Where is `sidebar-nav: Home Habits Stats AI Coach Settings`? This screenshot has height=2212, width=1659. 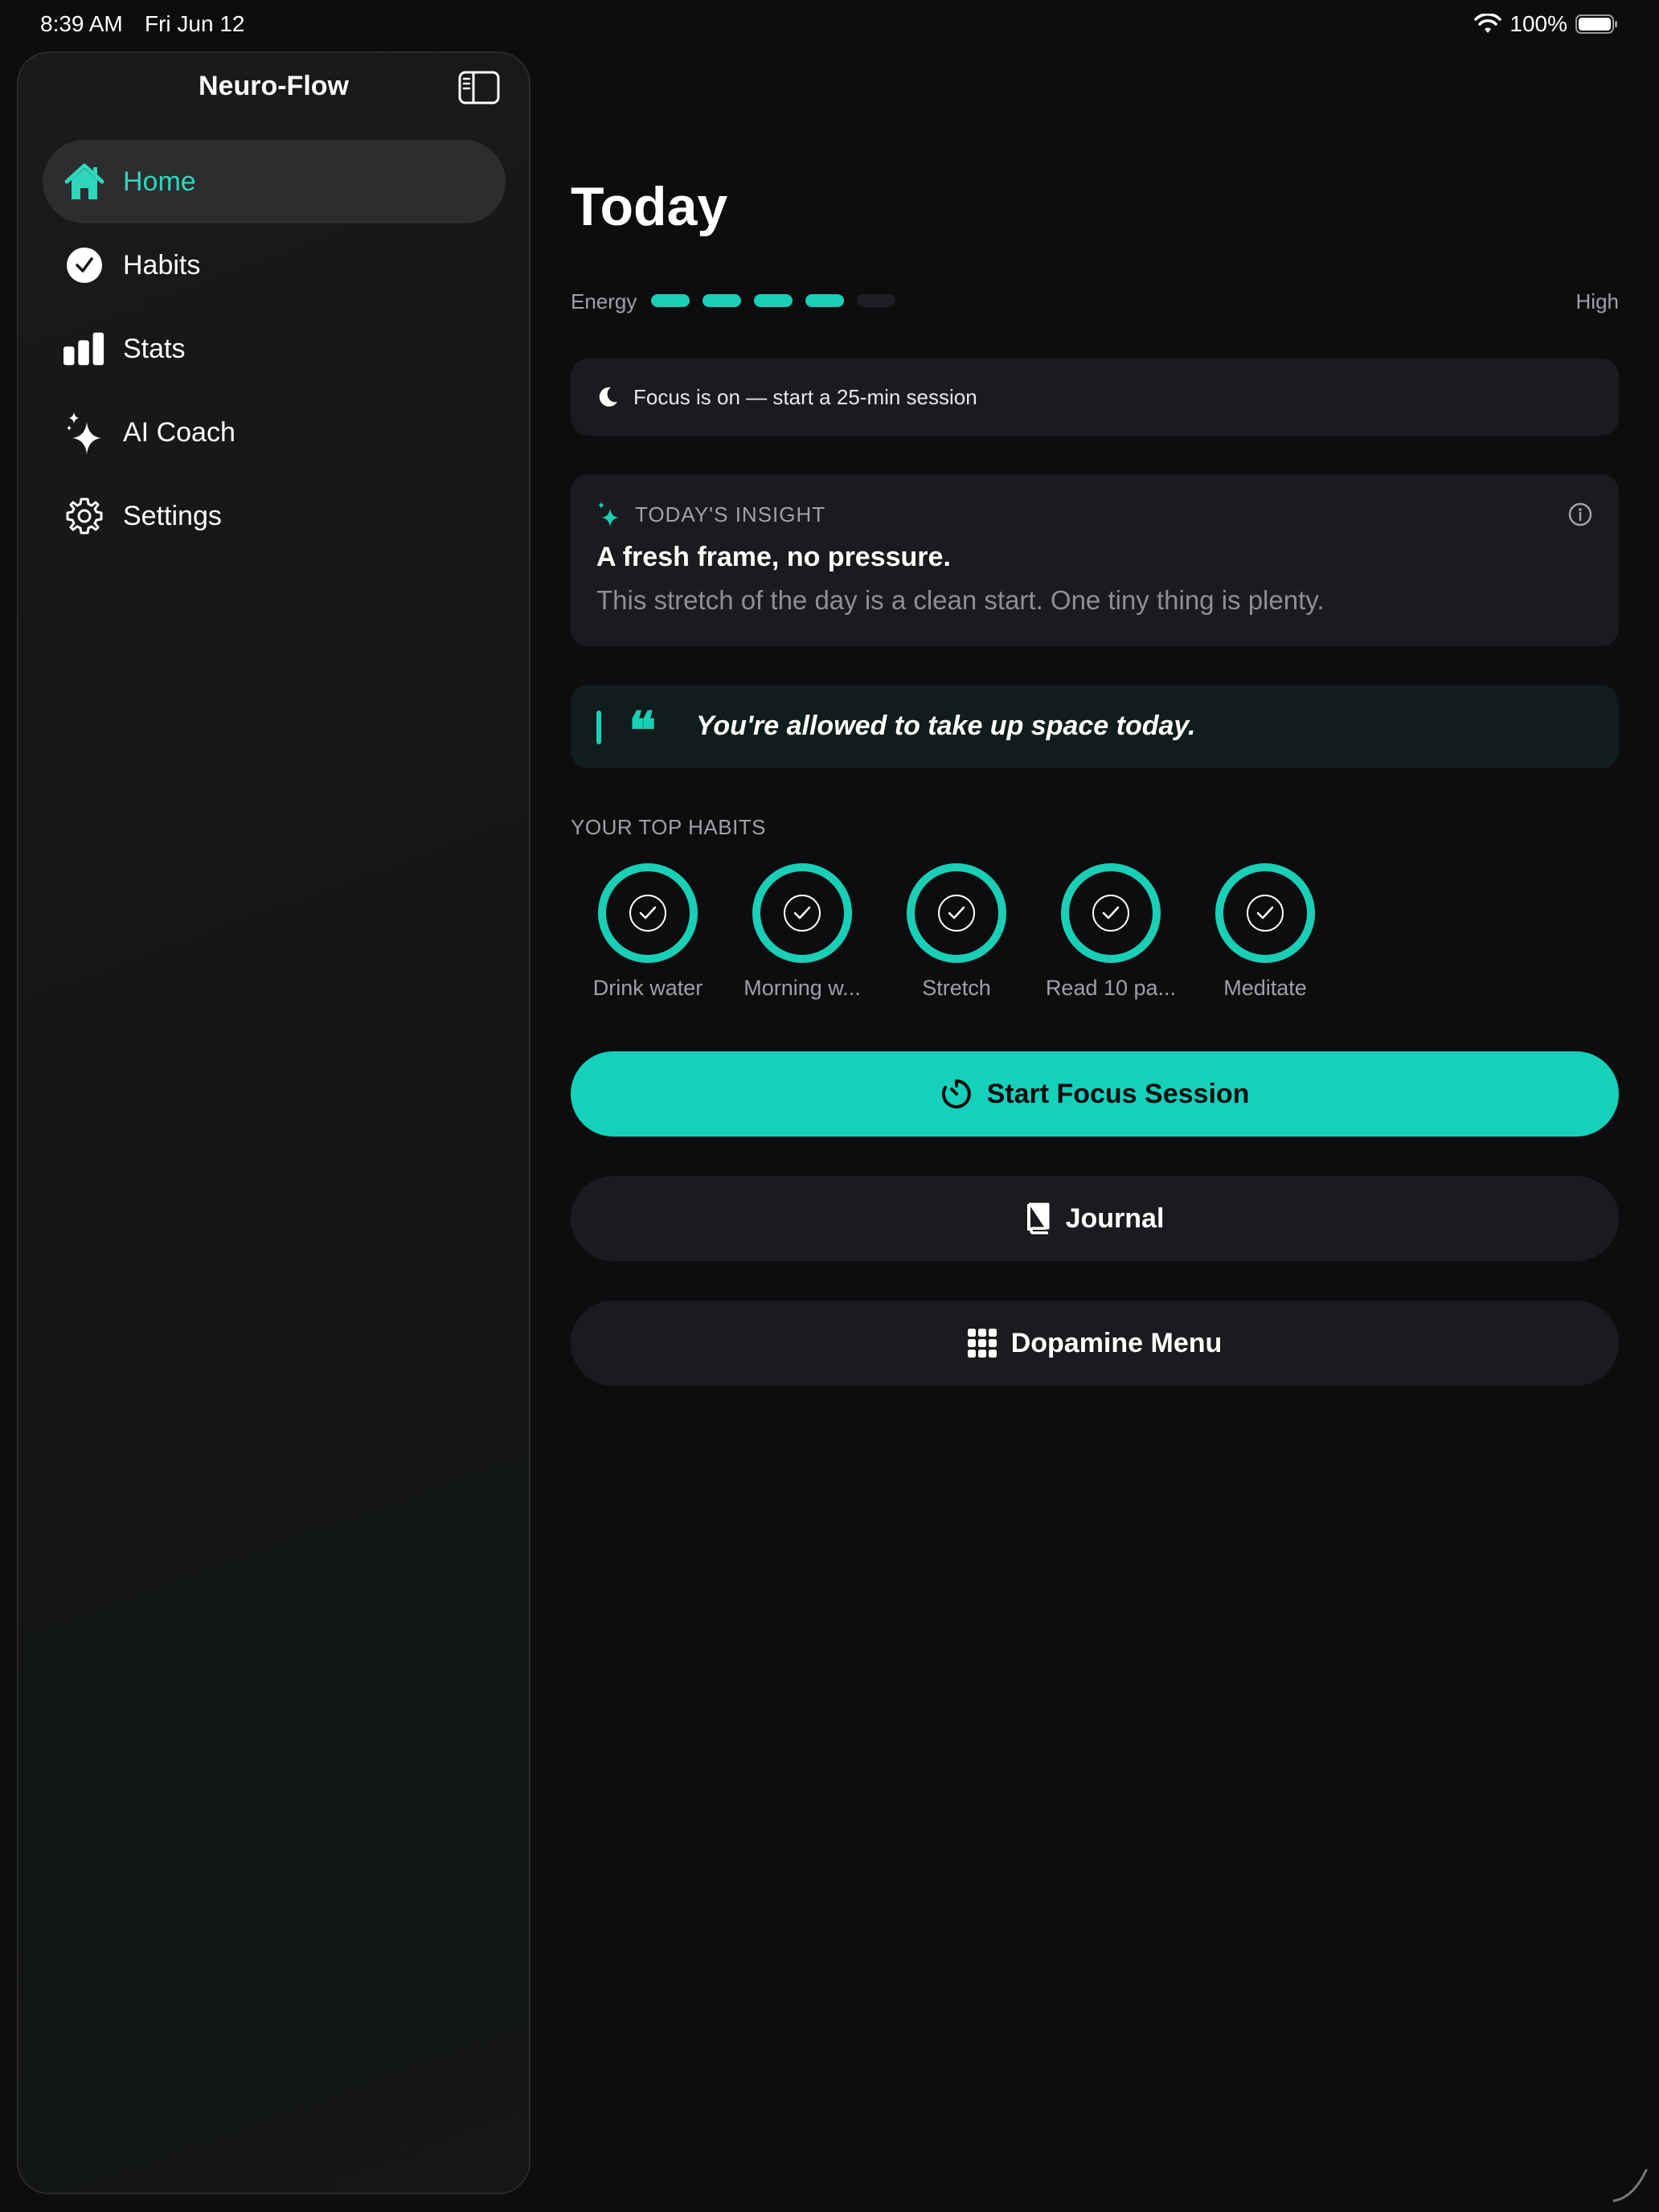
sidebar-nav: Home Habits Stats AI Coach Settings is located at coordinates (274, 349).